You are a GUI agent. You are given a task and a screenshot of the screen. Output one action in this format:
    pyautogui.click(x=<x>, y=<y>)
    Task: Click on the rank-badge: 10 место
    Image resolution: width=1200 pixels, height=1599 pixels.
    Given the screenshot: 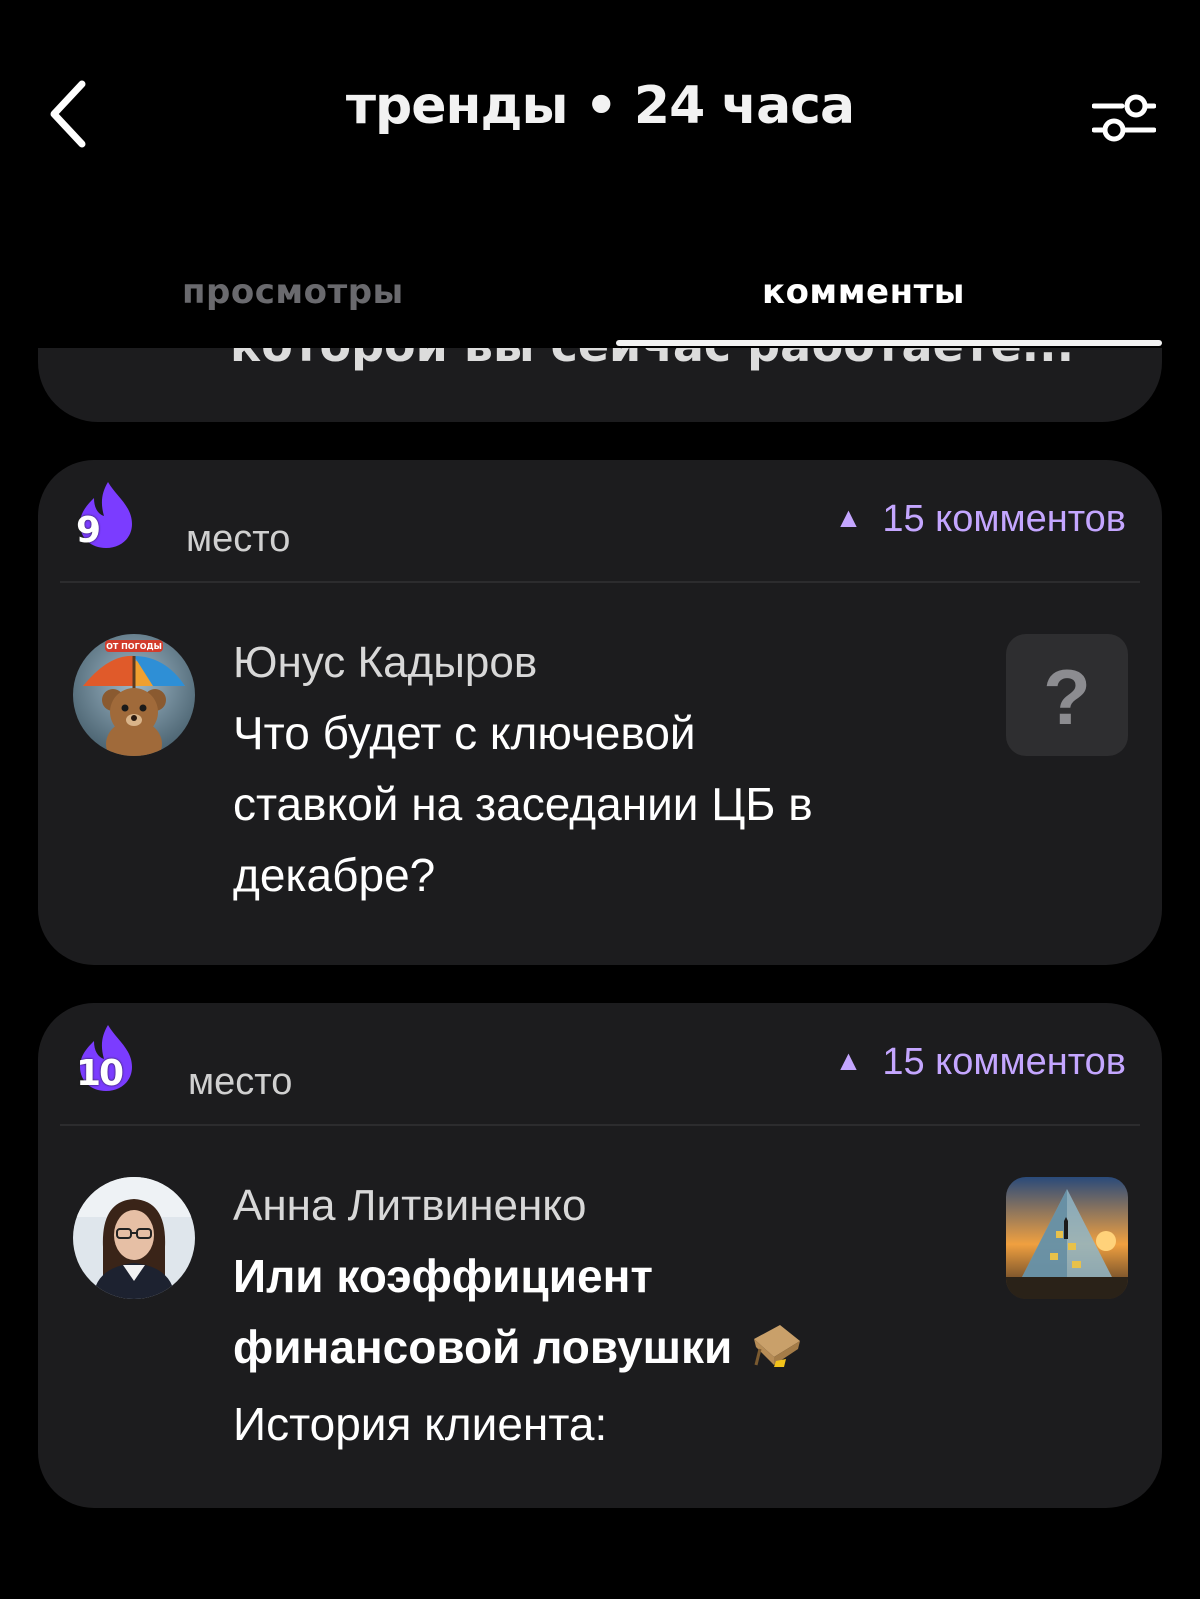 What is the action you would take?
    pyautogui.click(x=226, y=1068)
    